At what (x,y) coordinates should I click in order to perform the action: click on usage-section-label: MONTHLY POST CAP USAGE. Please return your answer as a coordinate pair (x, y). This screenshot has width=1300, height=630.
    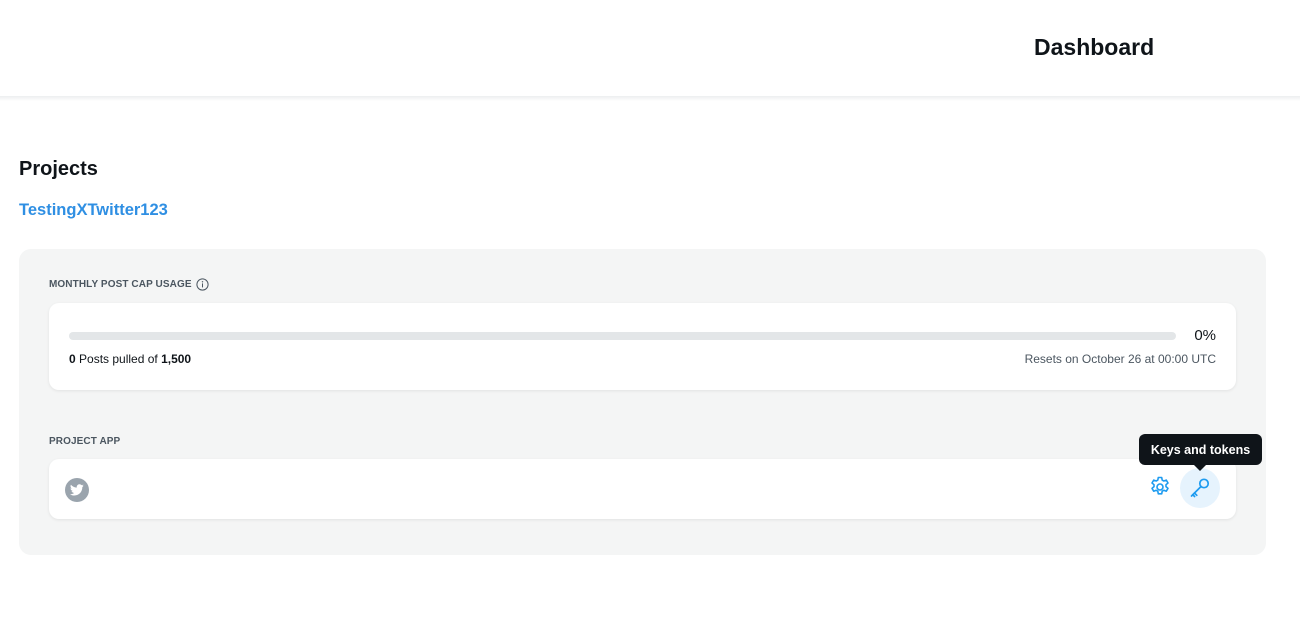
    Looking at the image, I should click on (129, 284).